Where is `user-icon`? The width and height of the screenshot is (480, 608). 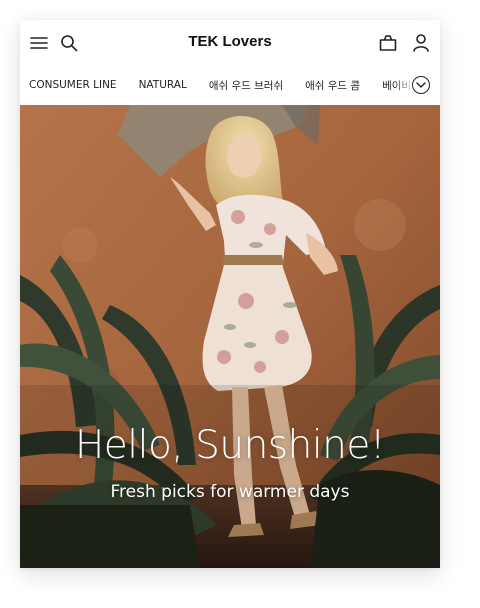
user-icon is located at coordinates (421, 43).